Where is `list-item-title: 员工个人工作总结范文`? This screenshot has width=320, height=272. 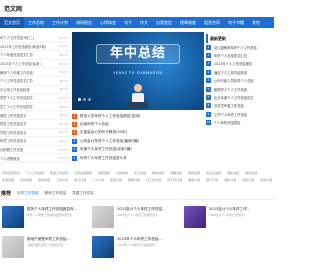
list-item-title: 员工个人工作总结范文 is located at coordinates (16, 107).